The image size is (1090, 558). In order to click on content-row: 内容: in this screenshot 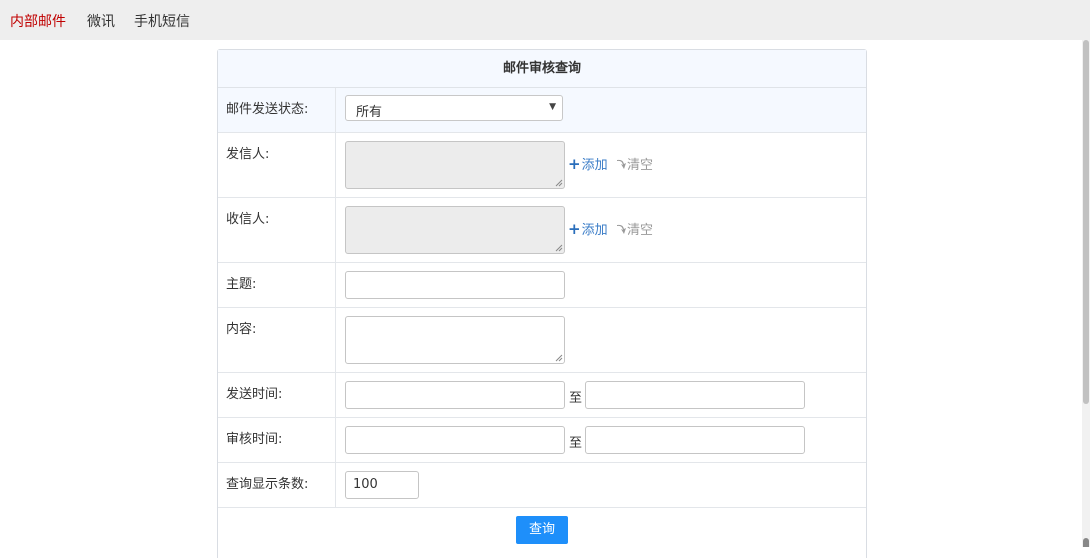, I will do `click(542, 340)`.